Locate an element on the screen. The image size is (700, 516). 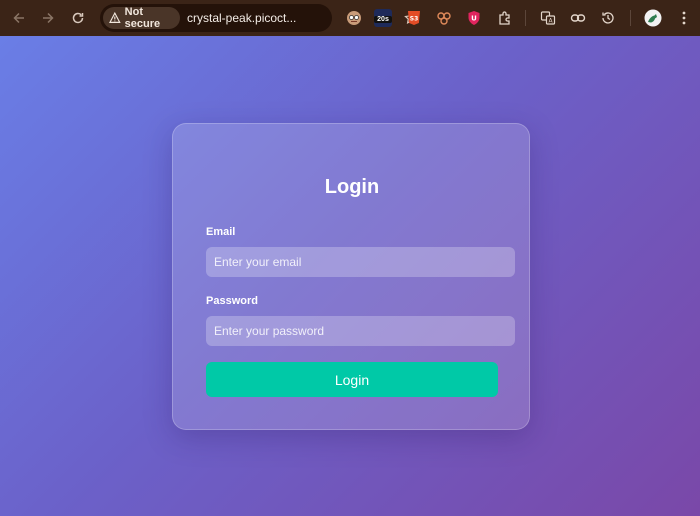
svg-text: S3 is located at coordinates (414, 19).